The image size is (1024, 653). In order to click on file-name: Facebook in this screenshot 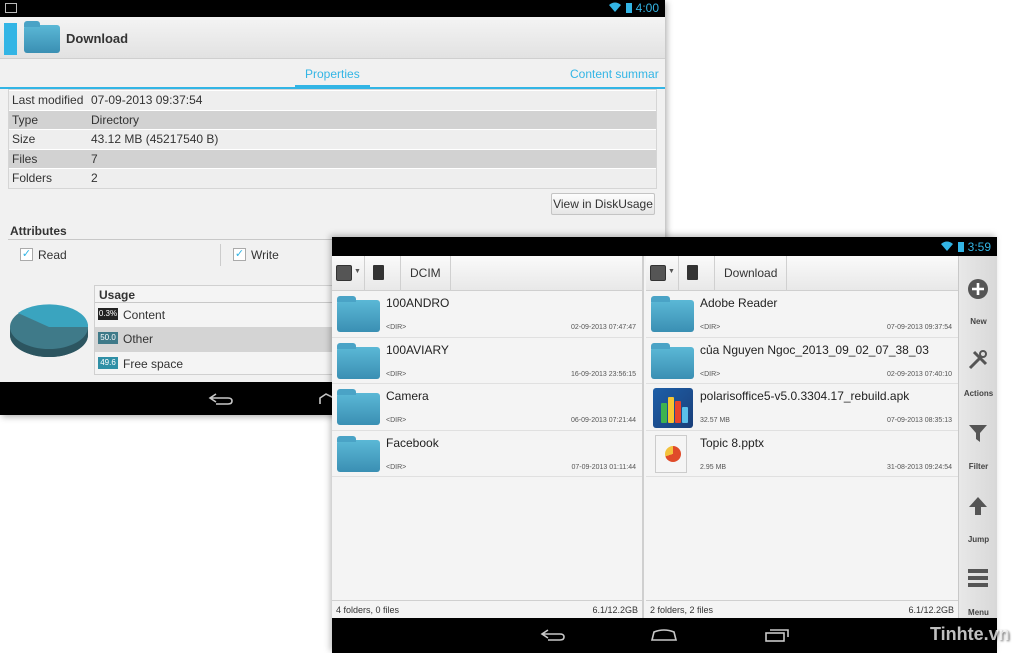, I will do `click(412, 442)`.